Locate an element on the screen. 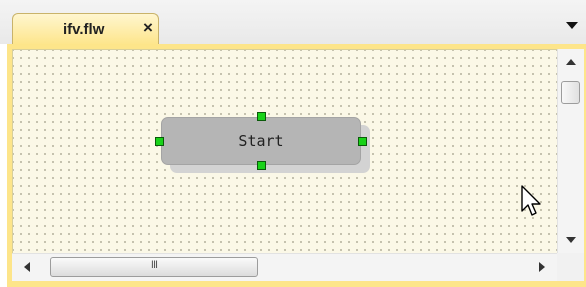  close-icon: × is located at coordinates (148, 28).